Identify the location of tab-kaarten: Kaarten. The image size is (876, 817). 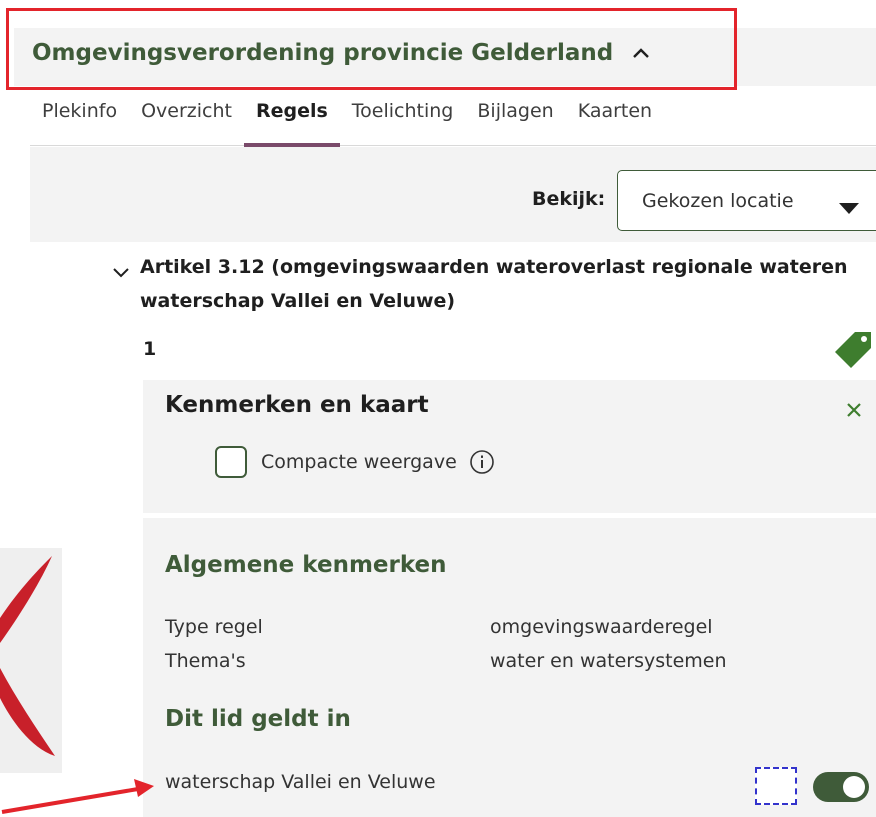
(615, 121).